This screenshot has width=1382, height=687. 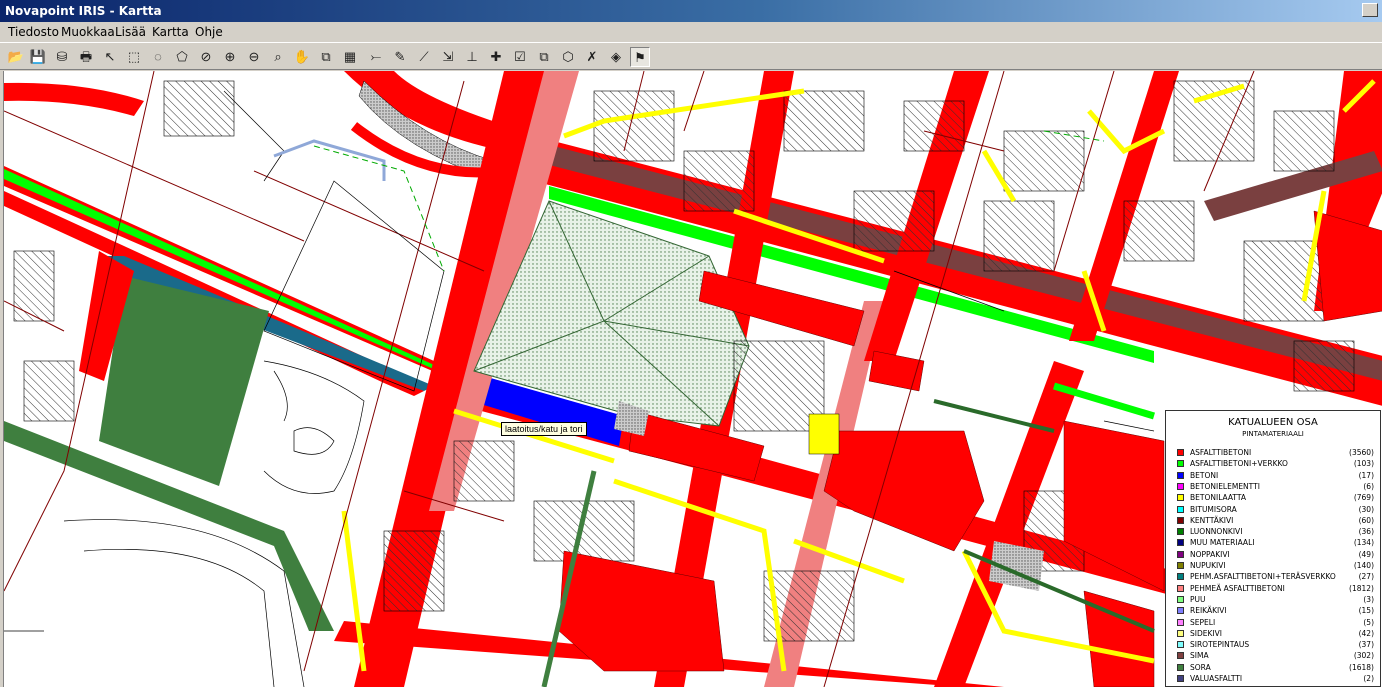 What do you see at coordinates (1208, 565) in the screenshot?
I see `legend-item-name: NUPUKIVI` at bounding box center [1208, 565].